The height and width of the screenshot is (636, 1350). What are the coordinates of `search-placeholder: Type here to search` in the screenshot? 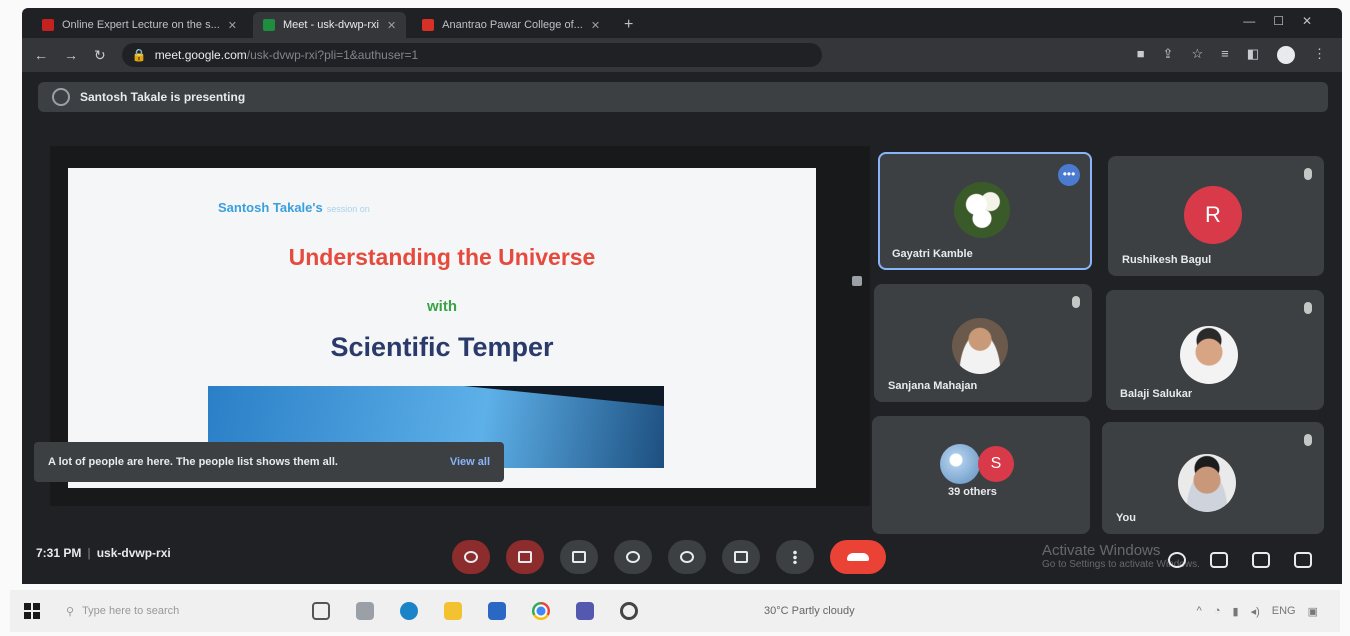 It's located at (131, 610).